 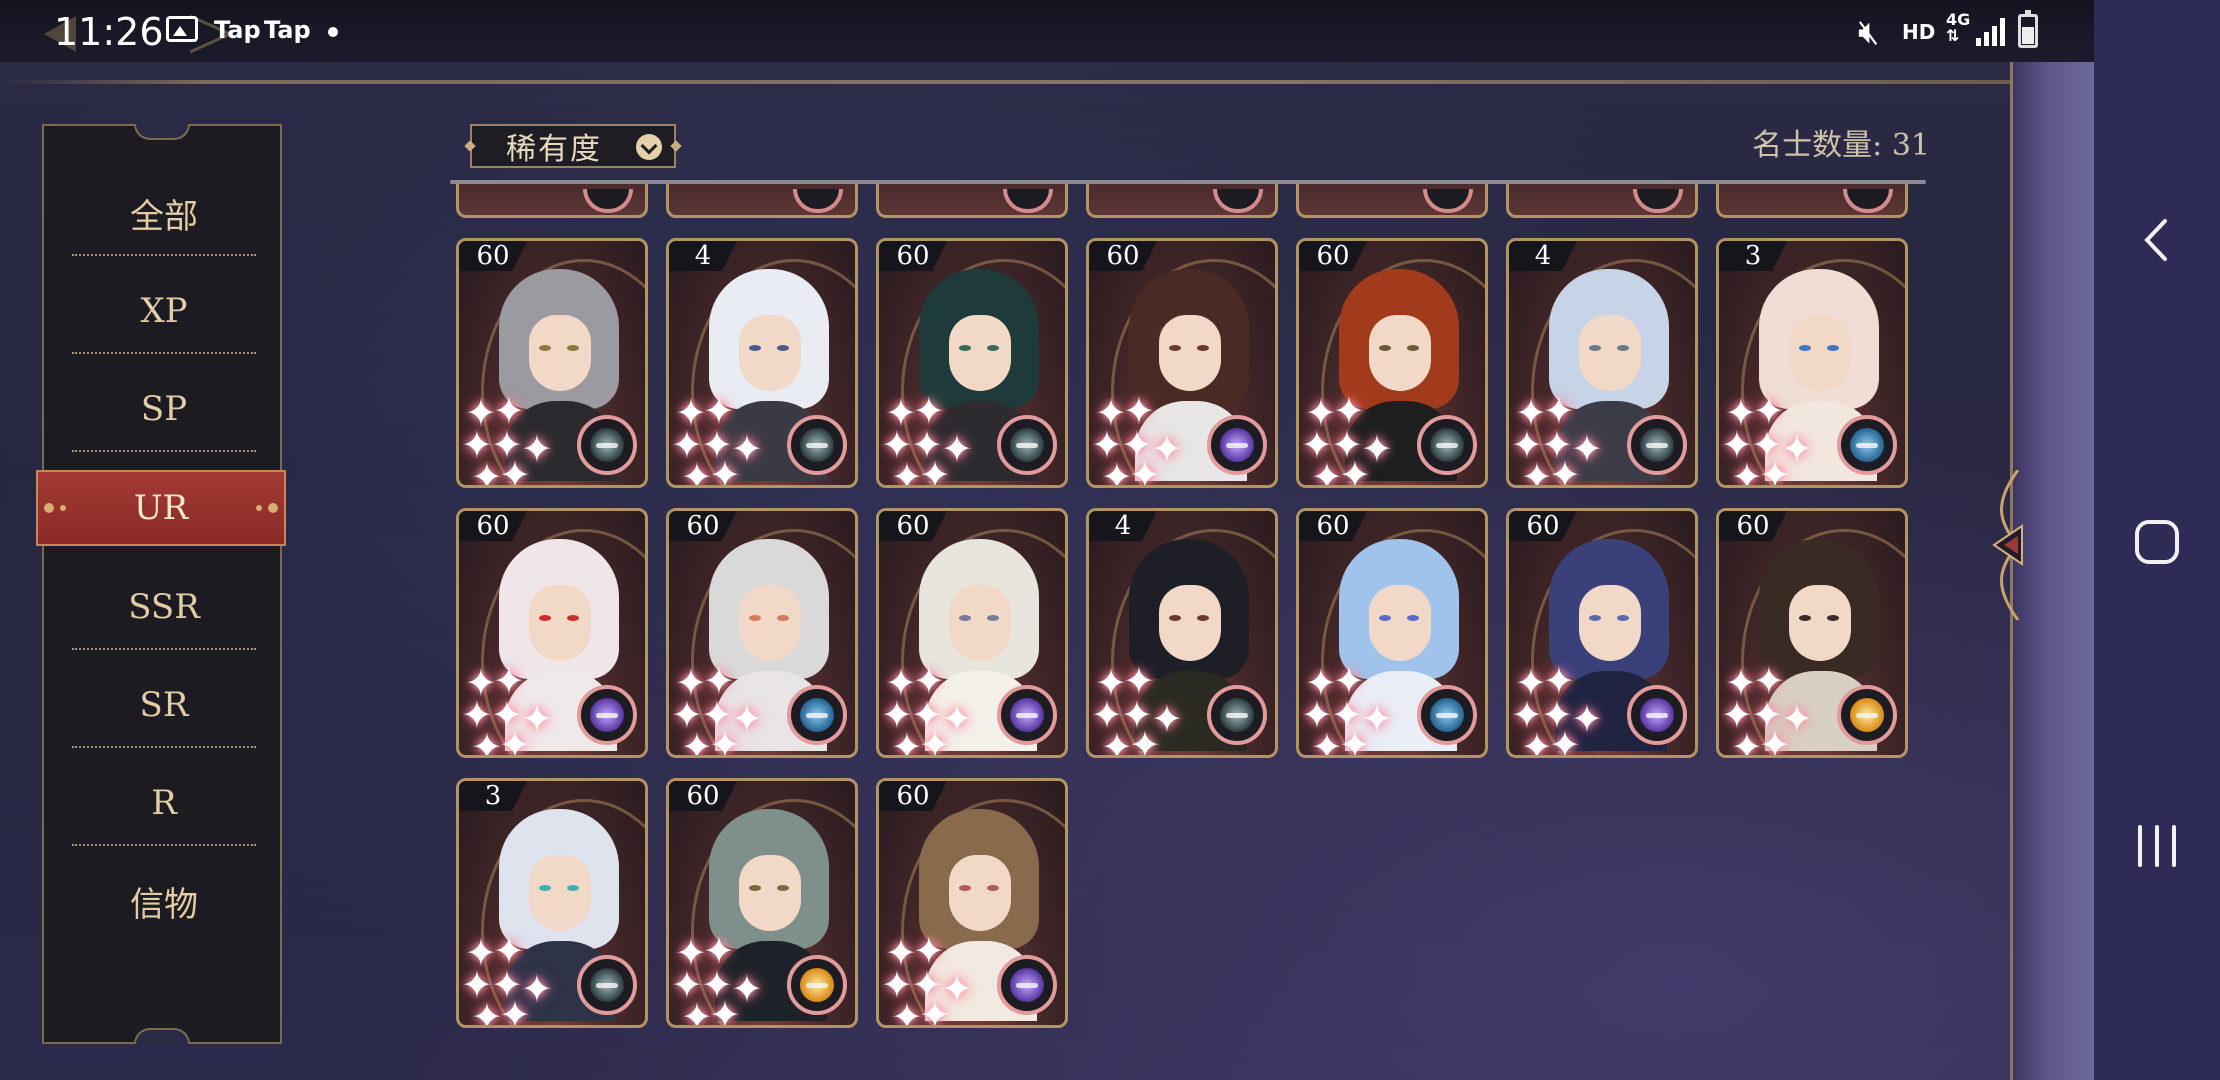 I want to click on collapse-panel-handle, so click(x=2009, y=545).